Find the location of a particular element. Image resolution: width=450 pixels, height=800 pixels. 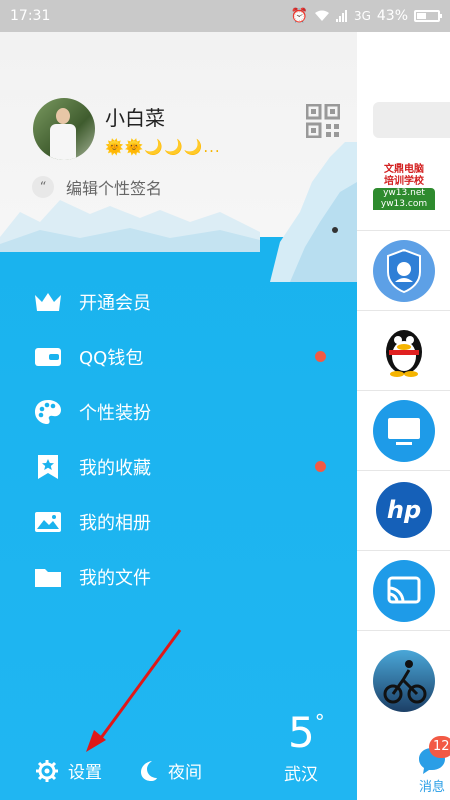

conversation-avatar-hp: hp is located at coordinates (404, 510).